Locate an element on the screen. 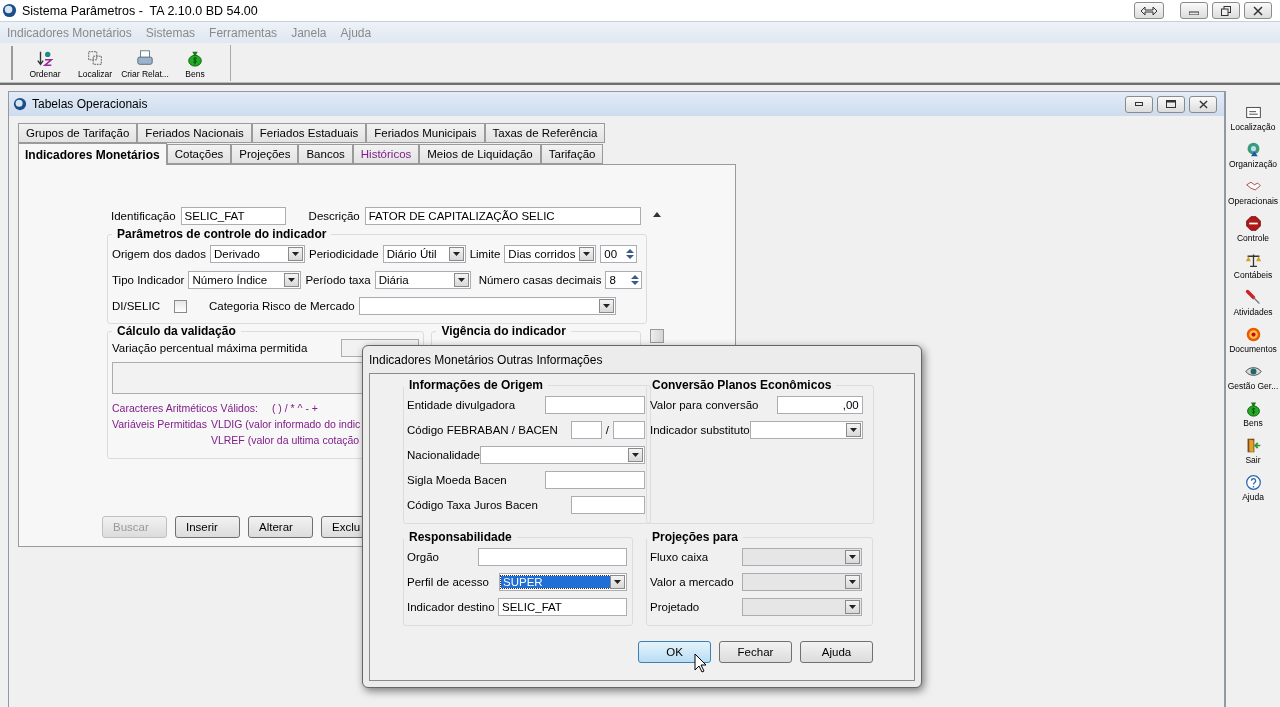 The image size is (1280, 707). field-label: Valor para conversão is located at coordinates (704, 404).